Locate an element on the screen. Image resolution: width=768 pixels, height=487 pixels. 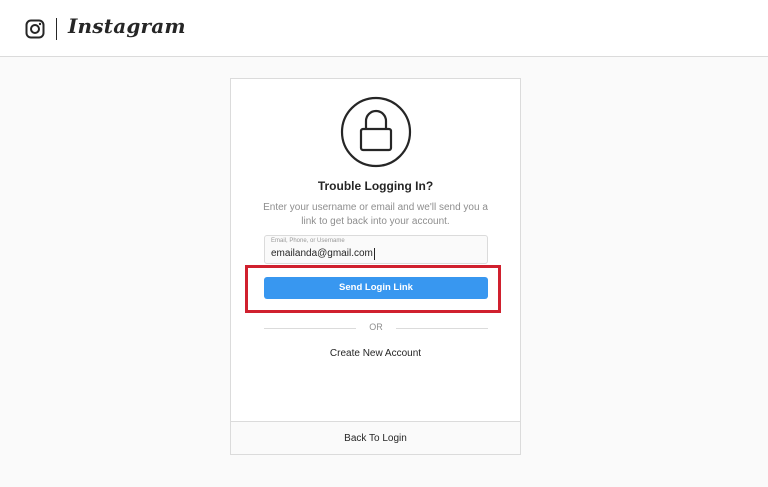
lock-icon is located at coordinates (376, 132).